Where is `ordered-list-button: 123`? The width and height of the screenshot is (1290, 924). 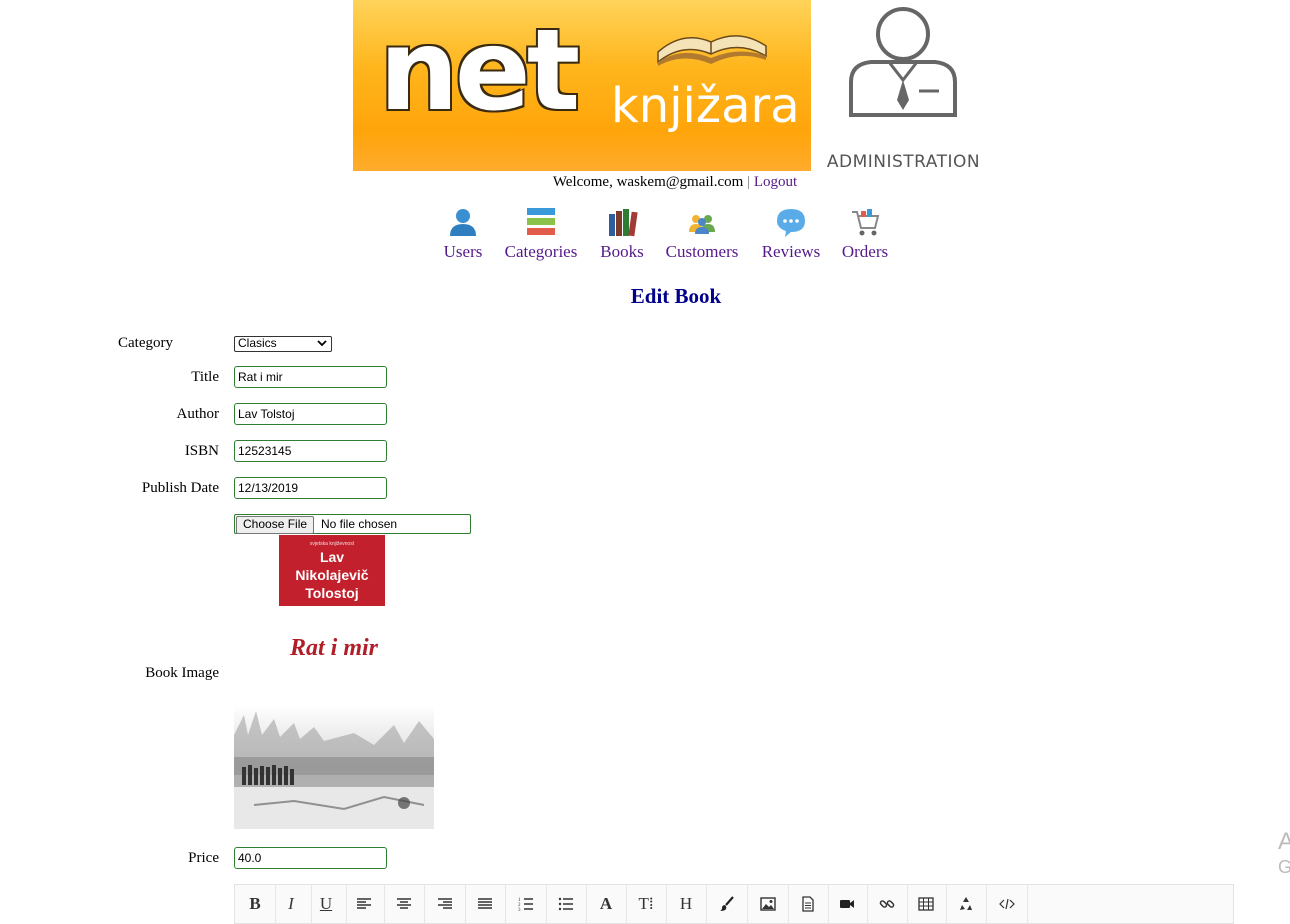 ordered-list-button: 123 is located at coordinates (526, 904).